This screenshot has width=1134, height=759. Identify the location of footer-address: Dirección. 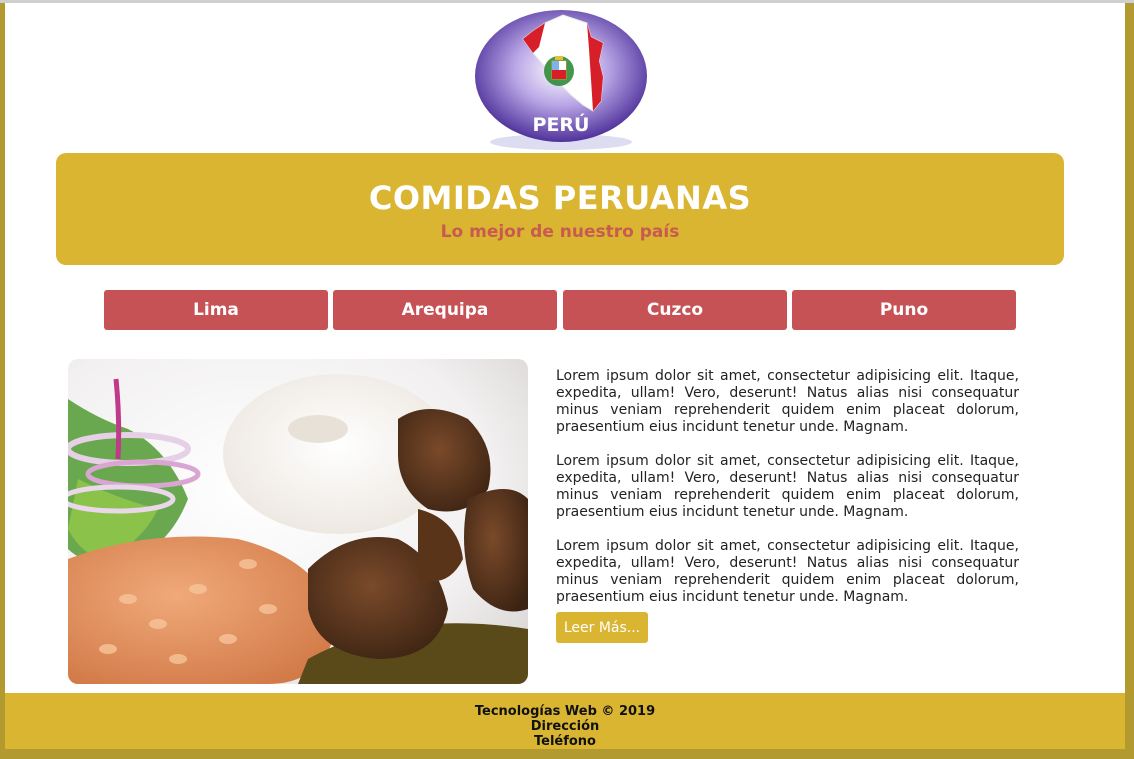
(565, 726).